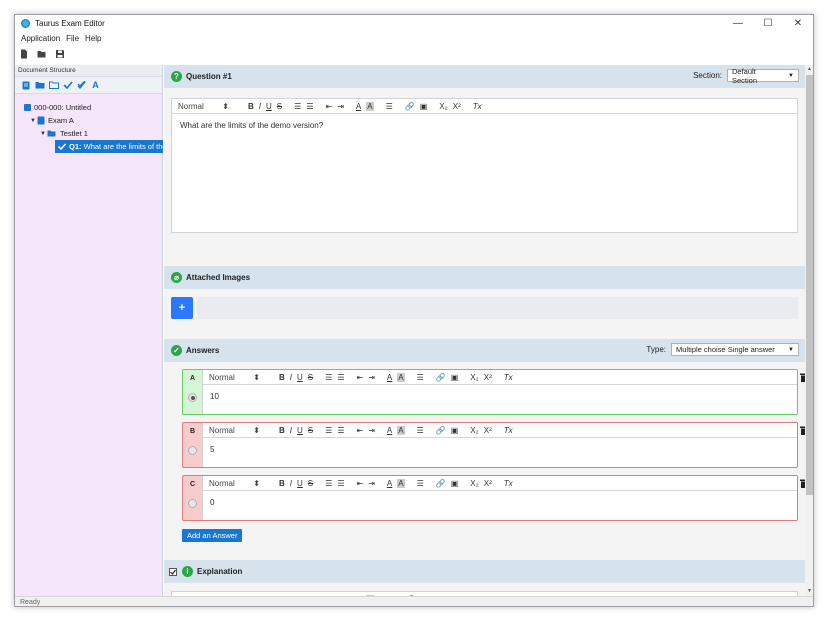  I want to click on double-check-icon, so click(81, 85).